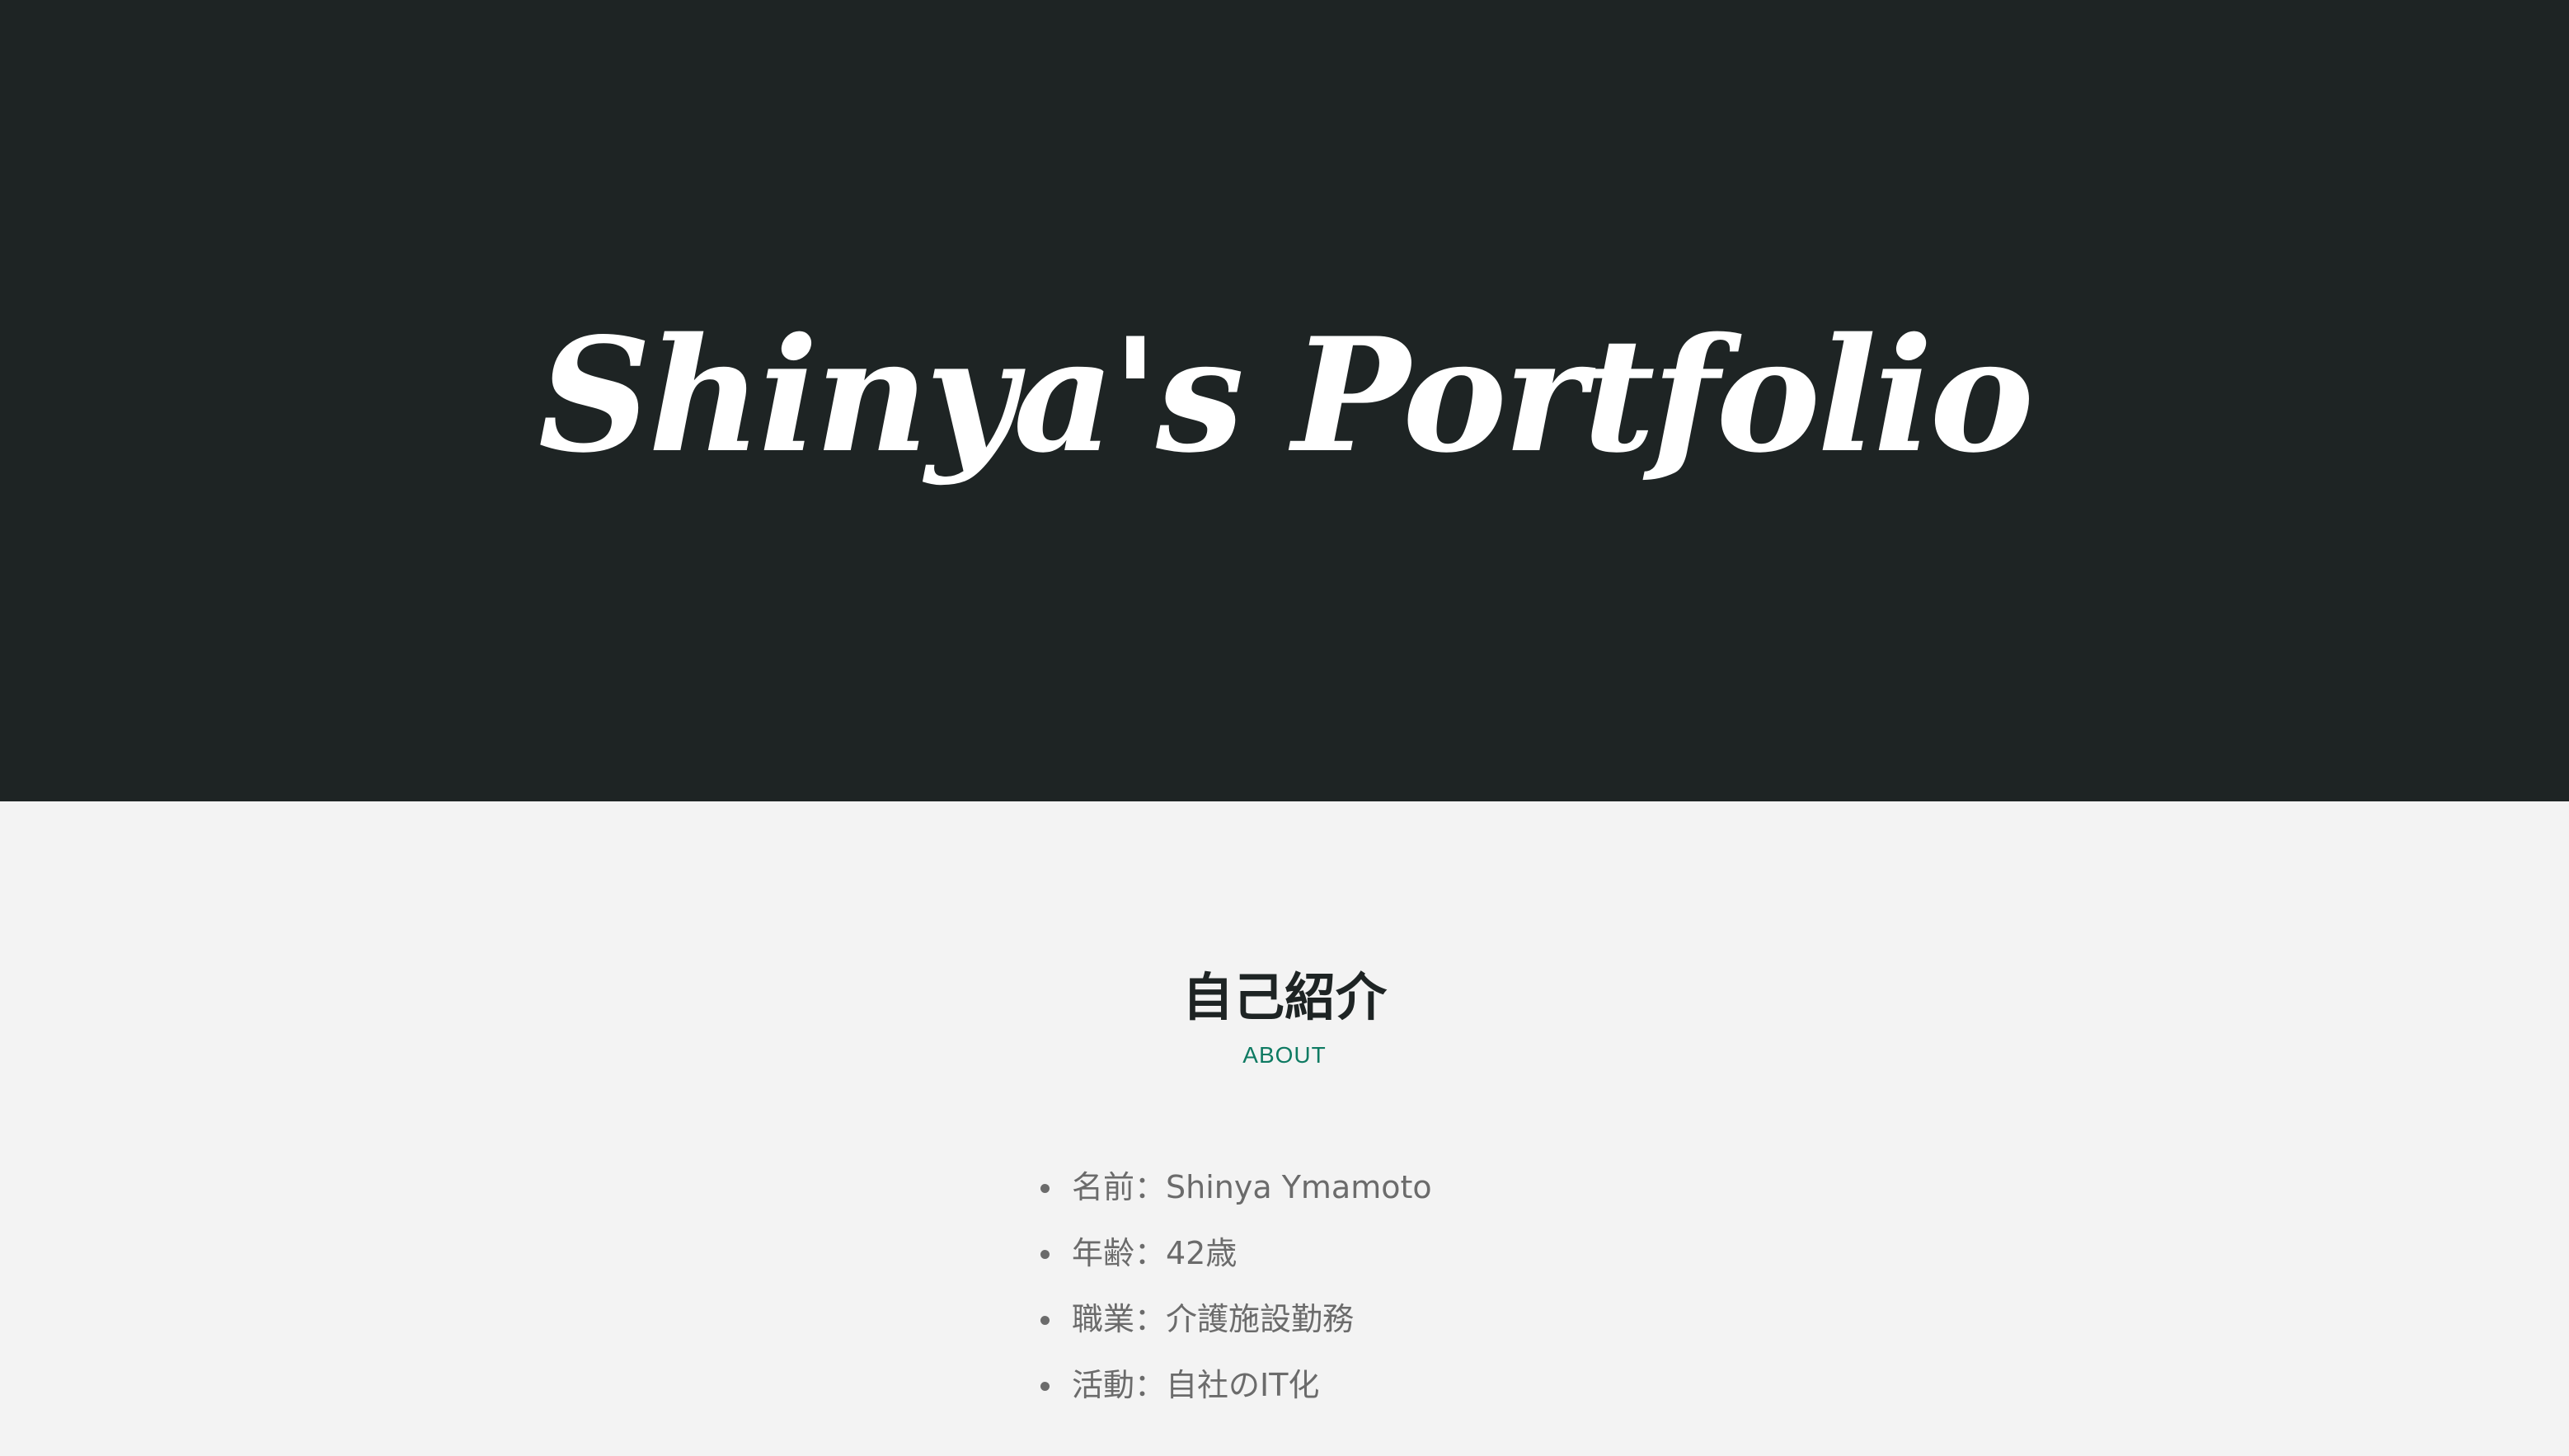  I want to click on profile-item-activity: 活動：自社のIT化, so click(1236, 1385).